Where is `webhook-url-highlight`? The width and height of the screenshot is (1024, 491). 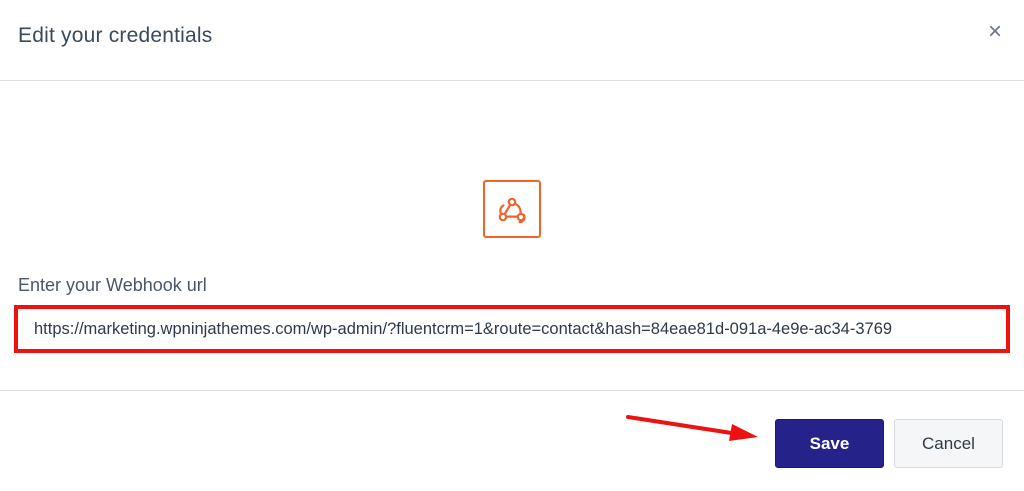
webhook-url-highlight is located at coordinates (512, 329).